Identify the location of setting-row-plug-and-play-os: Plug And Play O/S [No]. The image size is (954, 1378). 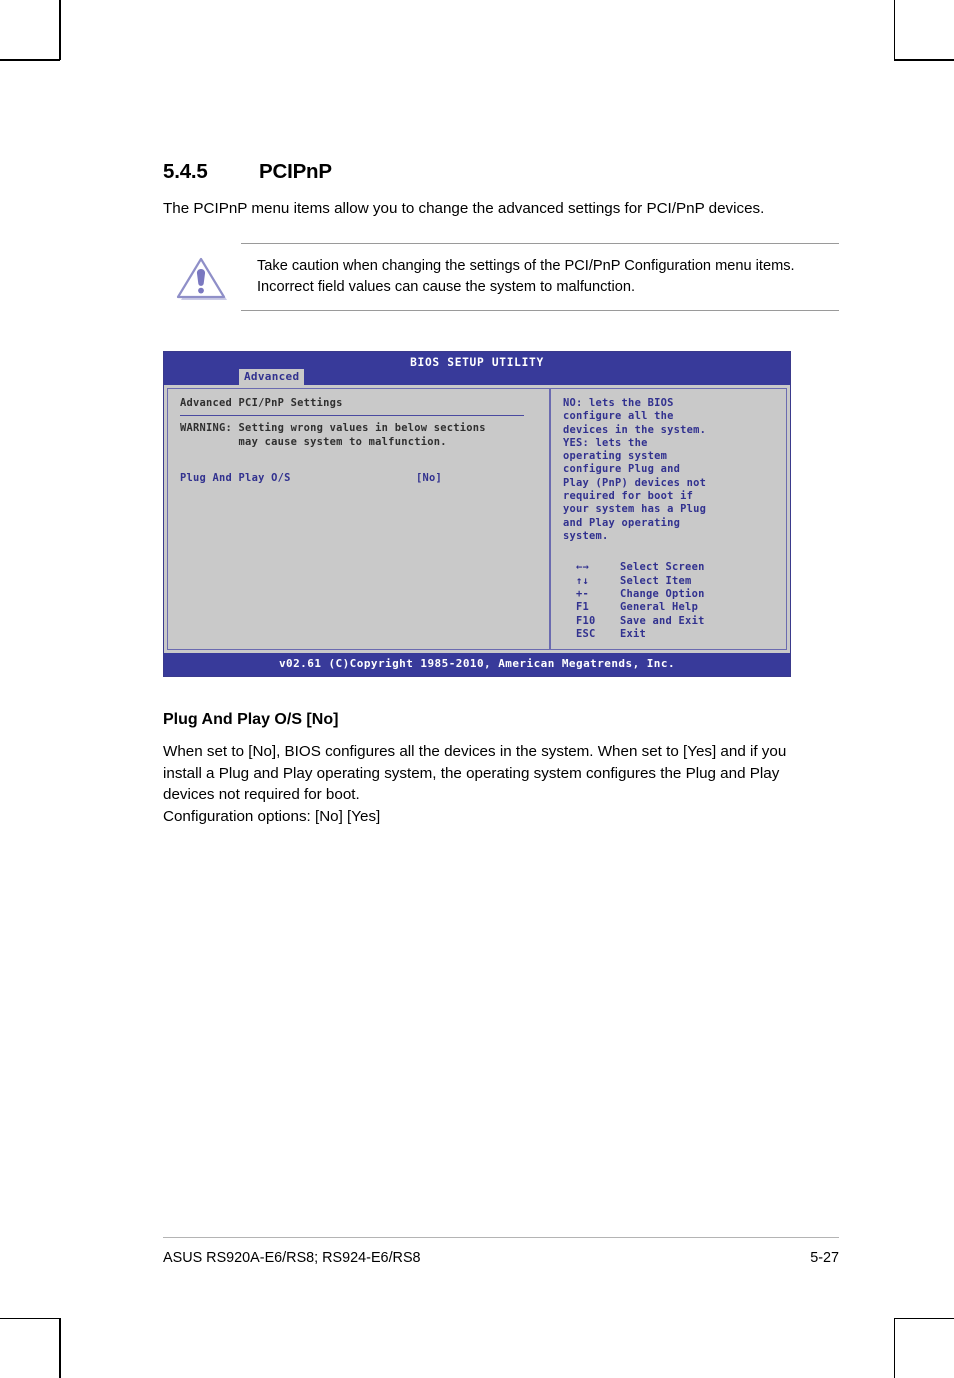
(364, 478).